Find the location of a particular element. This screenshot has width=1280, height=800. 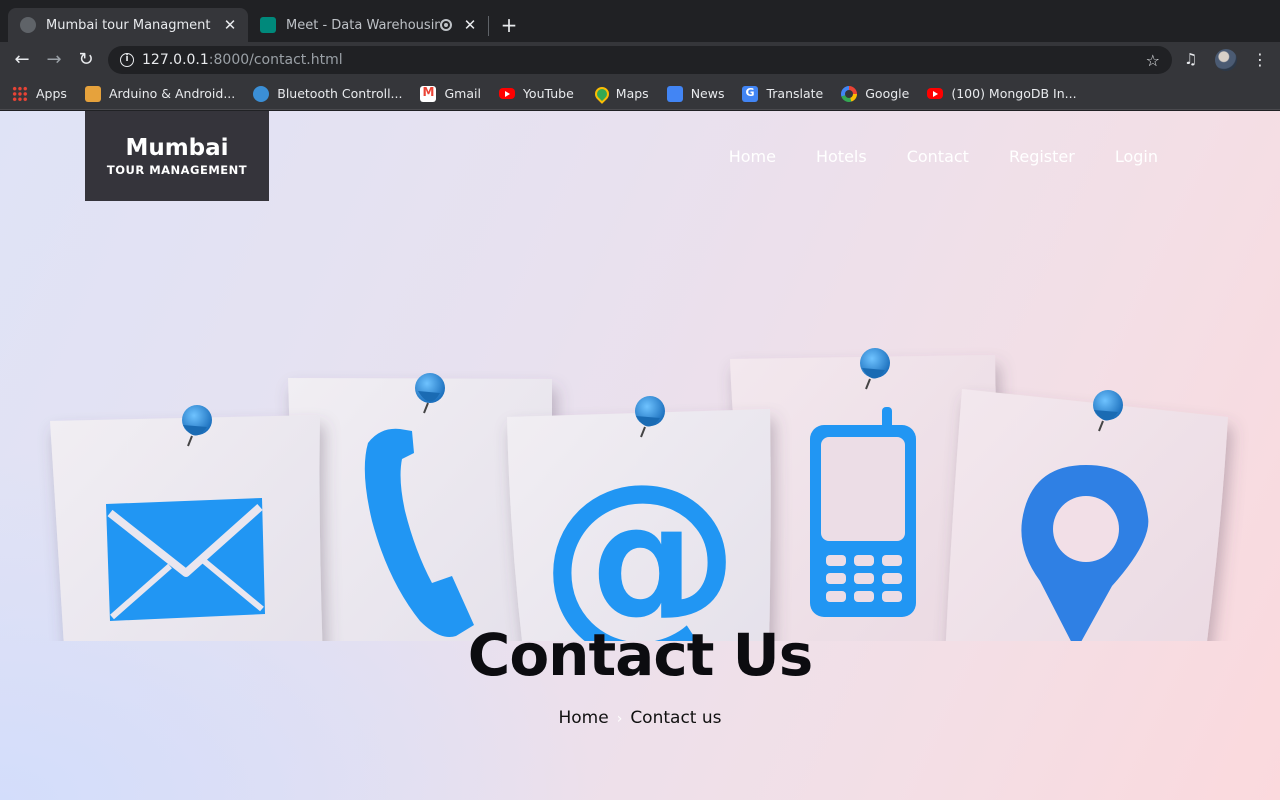

tab-mumbai-tour: Mumbai tour Managment ✕ is located at coordinates (128, 25).